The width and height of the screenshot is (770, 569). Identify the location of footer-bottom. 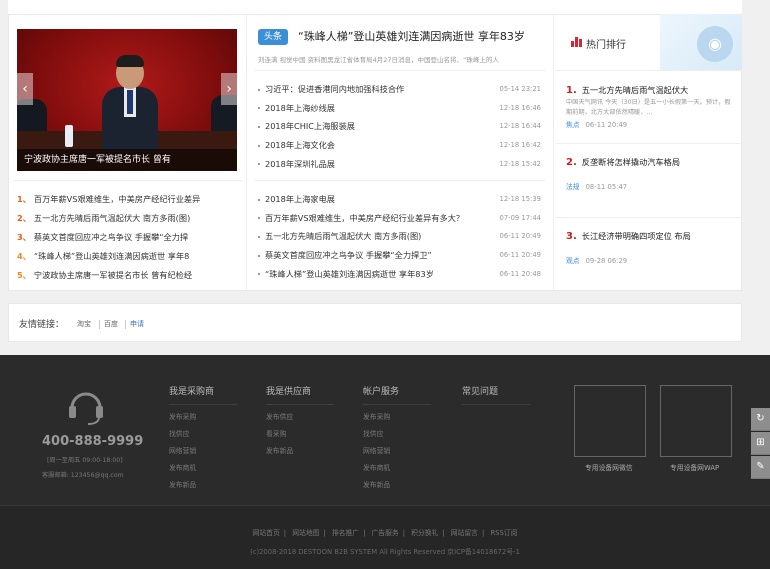
(385, 537).